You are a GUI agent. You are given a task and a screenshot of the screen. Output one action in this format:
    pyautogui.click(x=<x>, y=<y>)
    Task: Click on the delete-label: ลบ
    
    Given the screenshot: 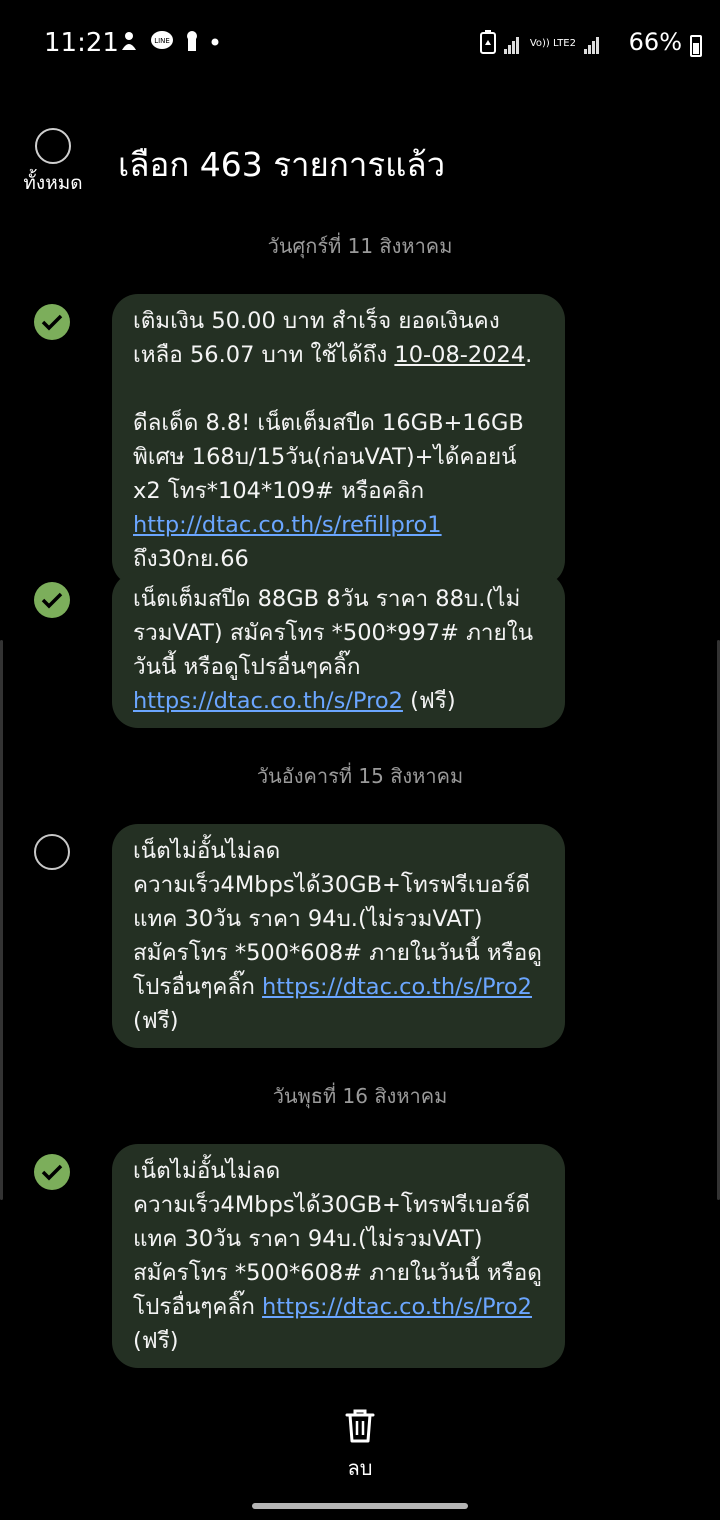 What is the action you would take?
    pyautogui.click(x=360, y=1468)
    